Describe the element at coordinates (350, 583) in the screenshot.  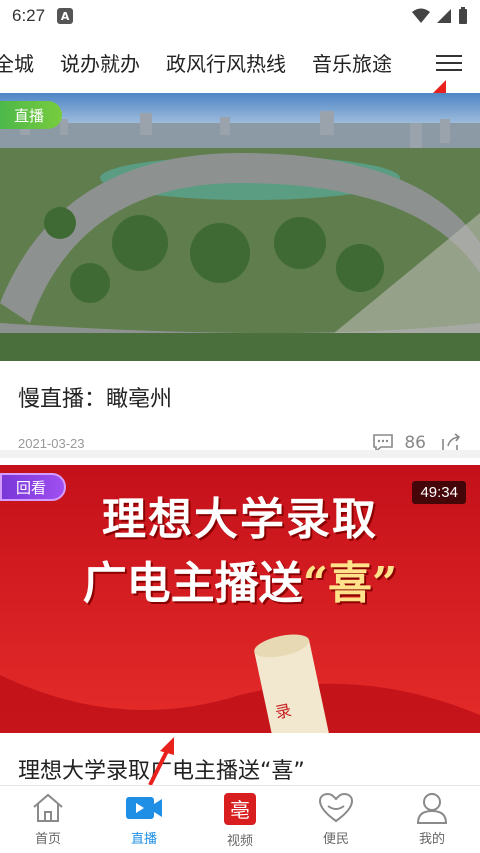
I see `poster-highlight: “喜”` at that location.